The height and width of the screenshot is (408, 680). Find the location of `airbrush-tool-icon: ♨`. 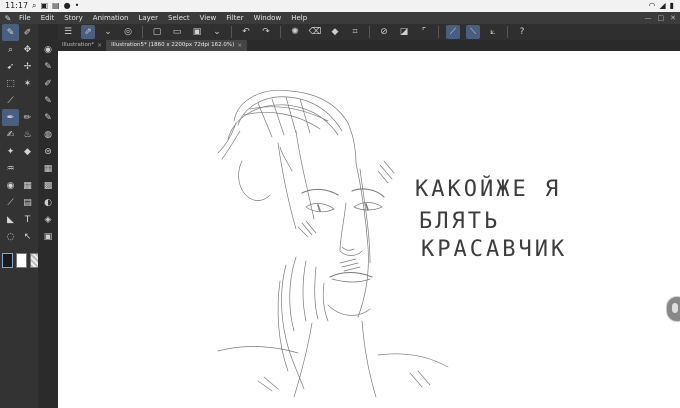

airbrush-tool-icon: ♨ is located at coordinates (27, 134).